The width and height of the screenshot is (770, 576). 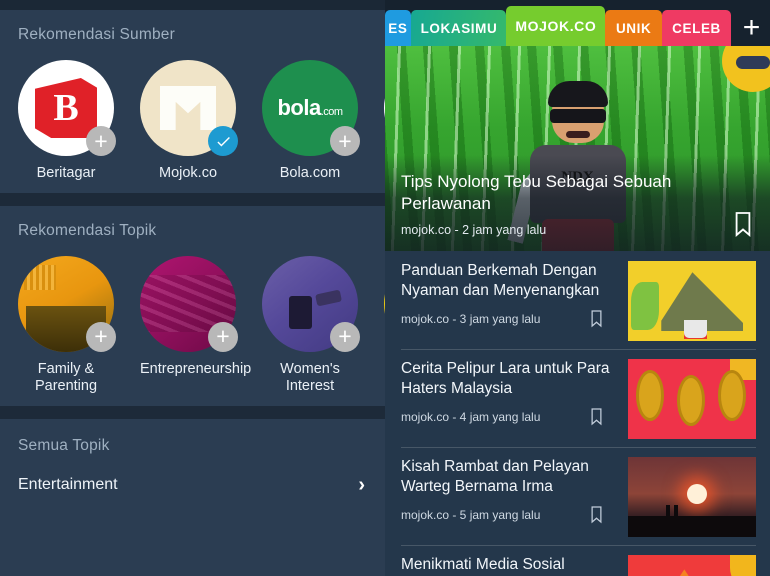 I want to click on topic-label: Family & Parenting, so click(x=66, y=377).